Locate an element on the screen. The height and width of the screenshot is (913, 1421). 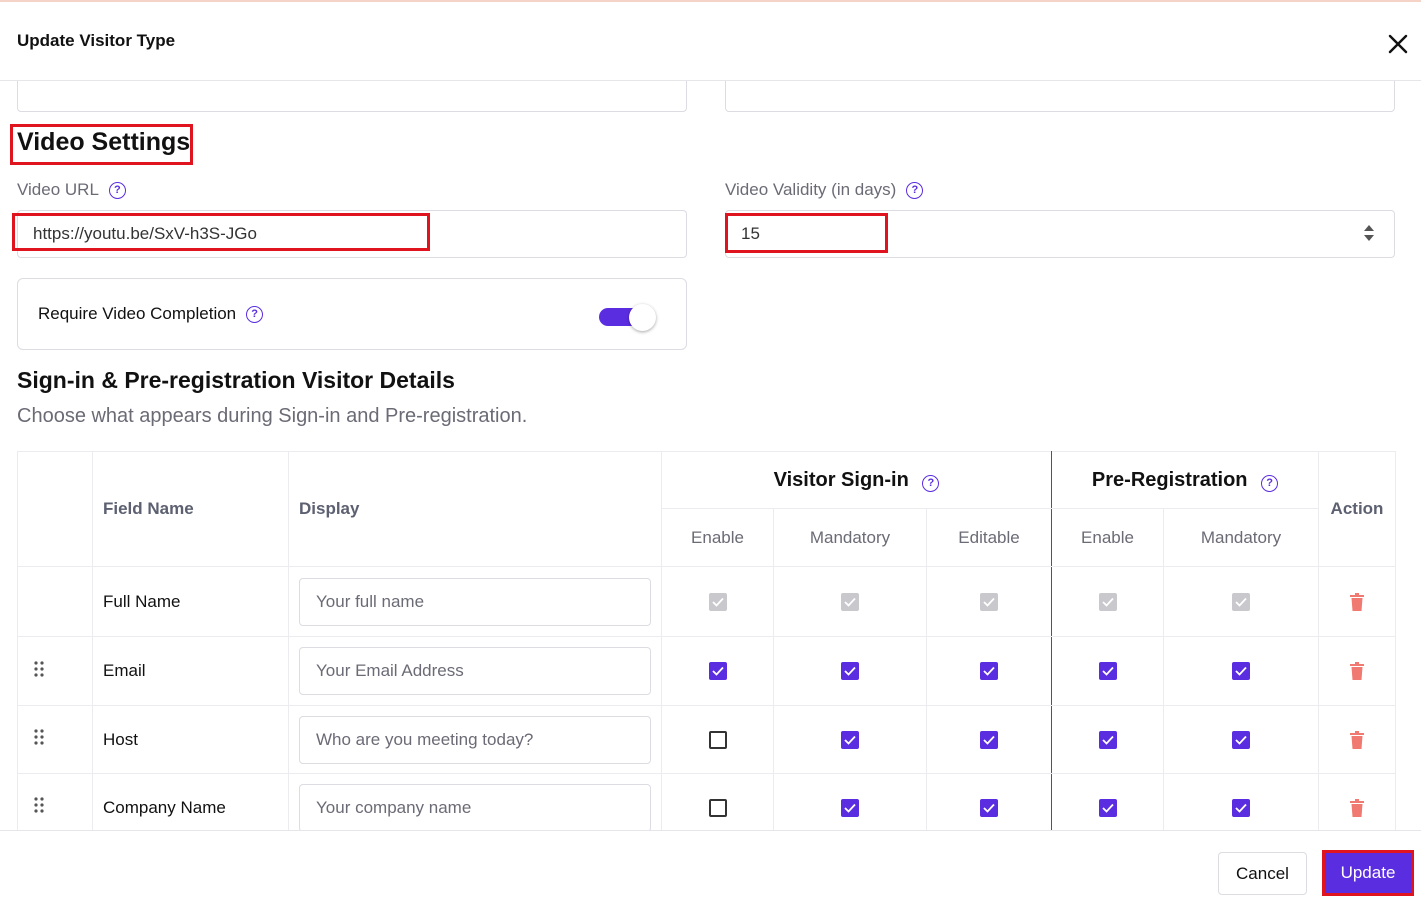
require-video-completion-toggle is located at coordinates (627, 317).